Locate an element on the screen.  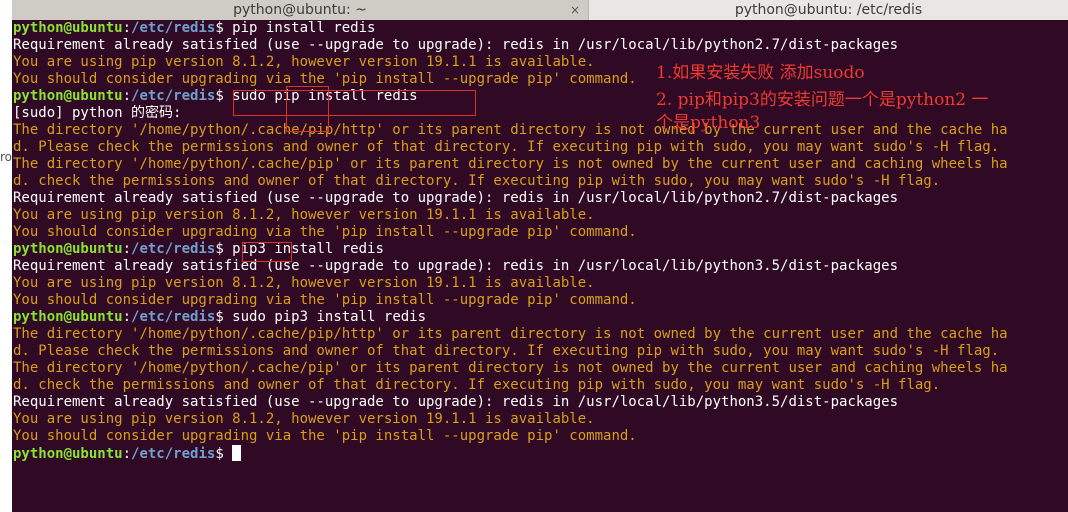
tab-home: python@ubuntu: ~ × is located at coordinates (300, 10).